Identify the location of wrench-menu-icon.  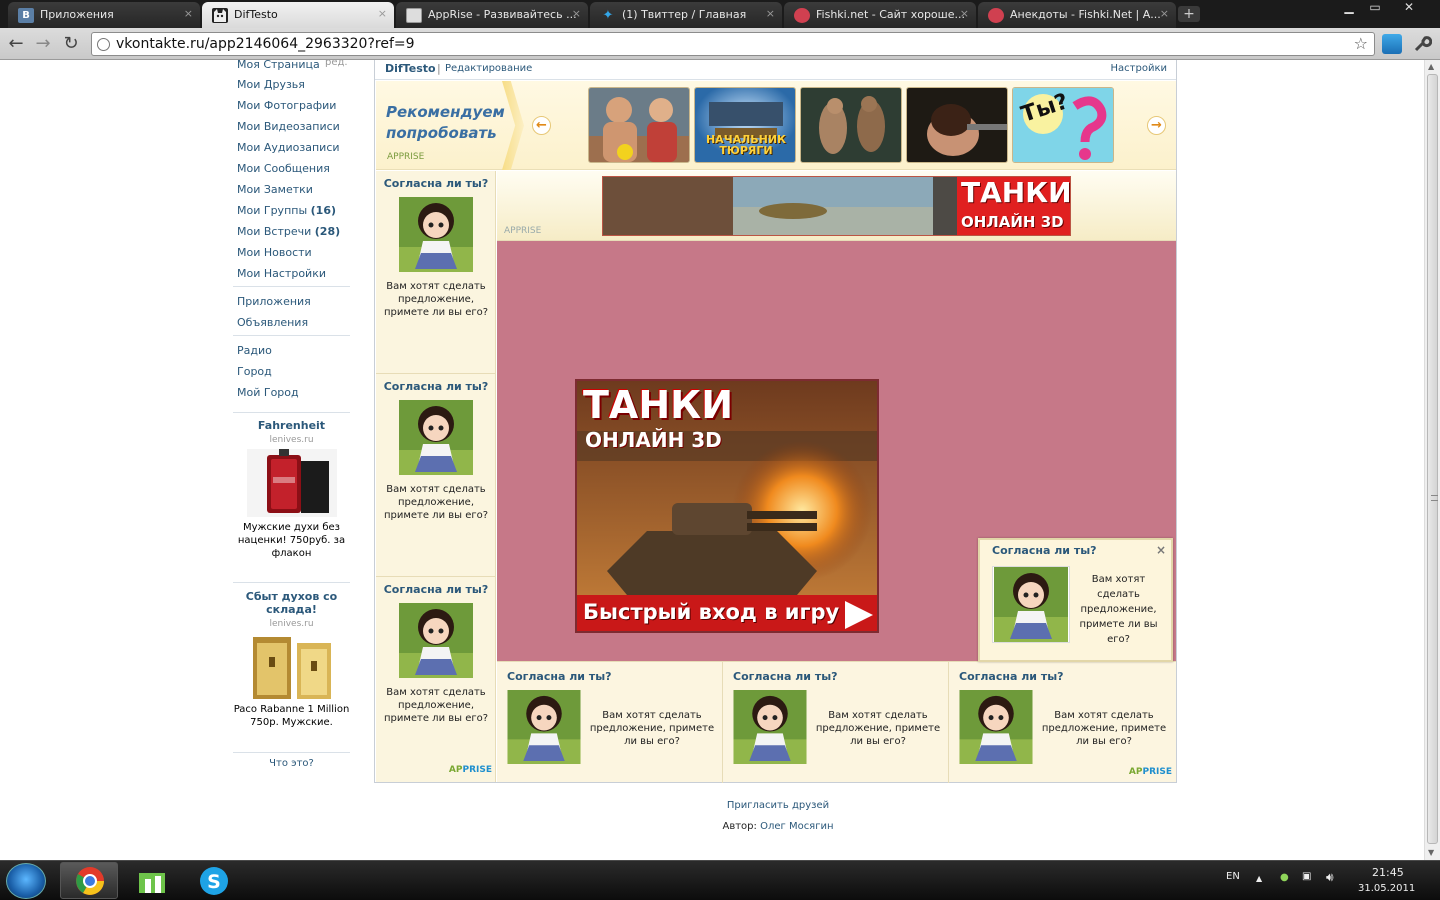
(1422, 44).